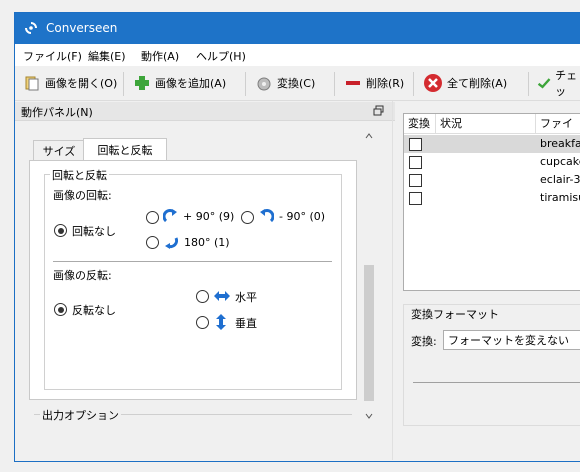 This screenshot has height=472, width=580. Describe the element at coordinates (222, 296) in the screenshot. I see `flip-horizontal-icon` at that location.